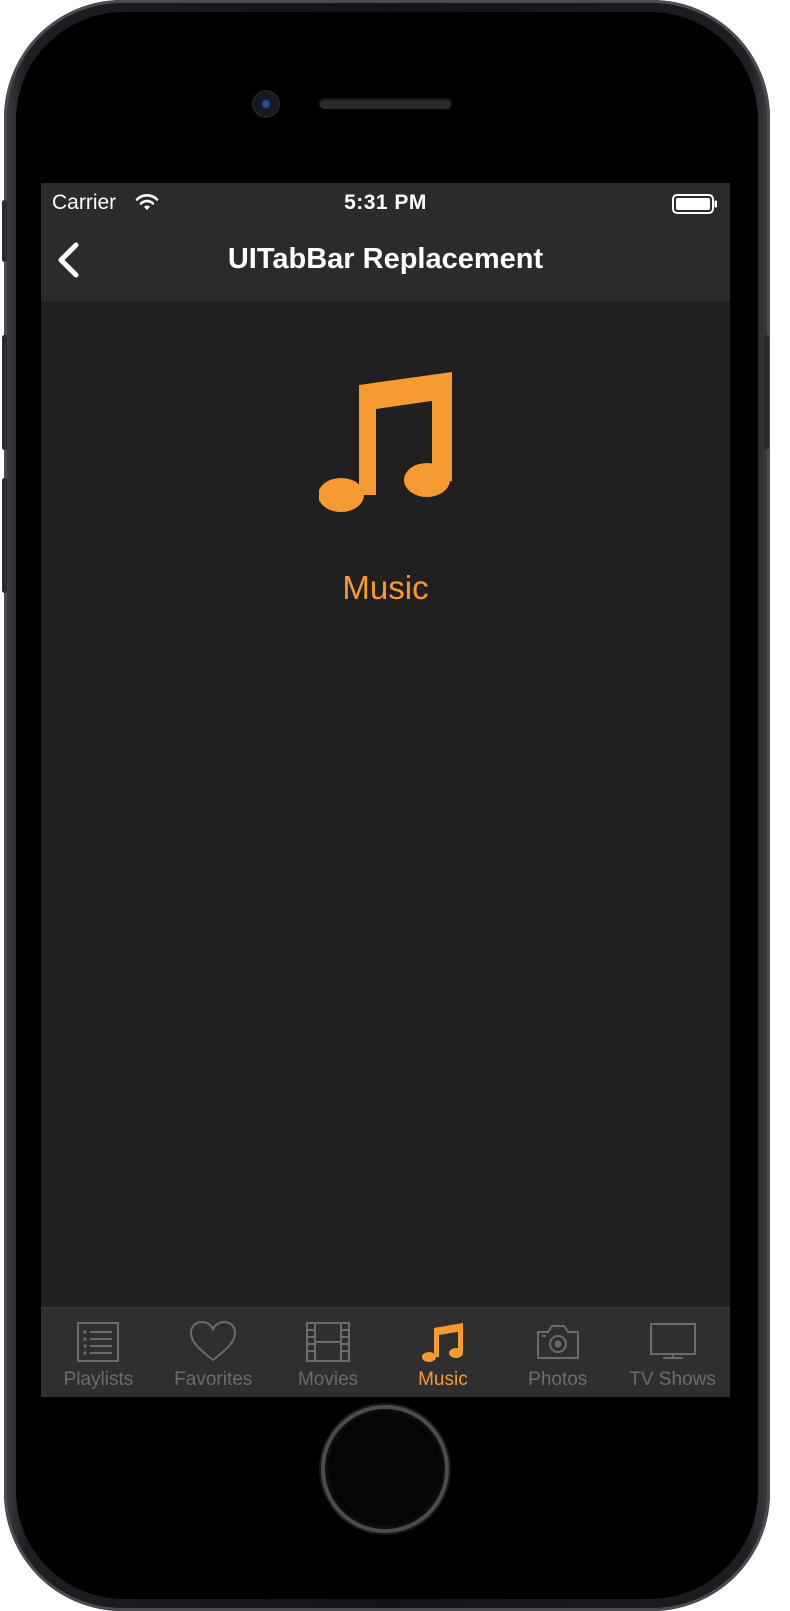  Describe the element at coordinates (4, 392) in the screenshot. I see `volume-up-button` at that location.